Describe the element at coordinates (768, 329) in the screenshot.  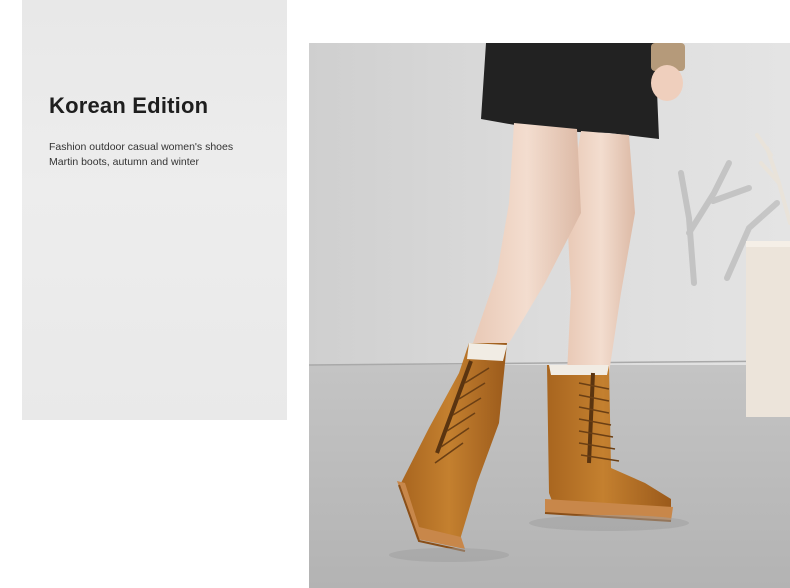
I see `display-plinth` at that location.